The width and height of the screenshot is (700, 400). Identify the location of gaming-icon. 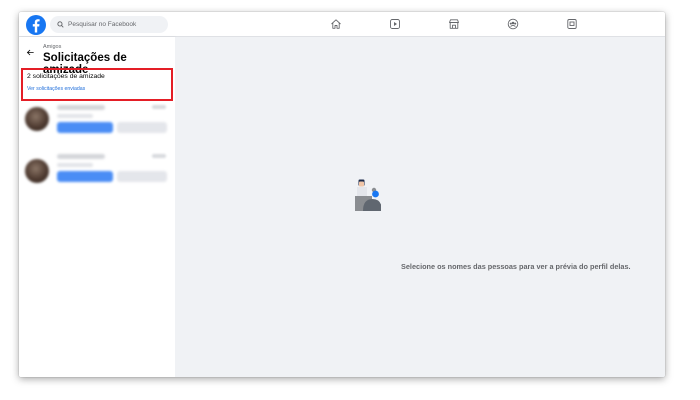
(572, 24).